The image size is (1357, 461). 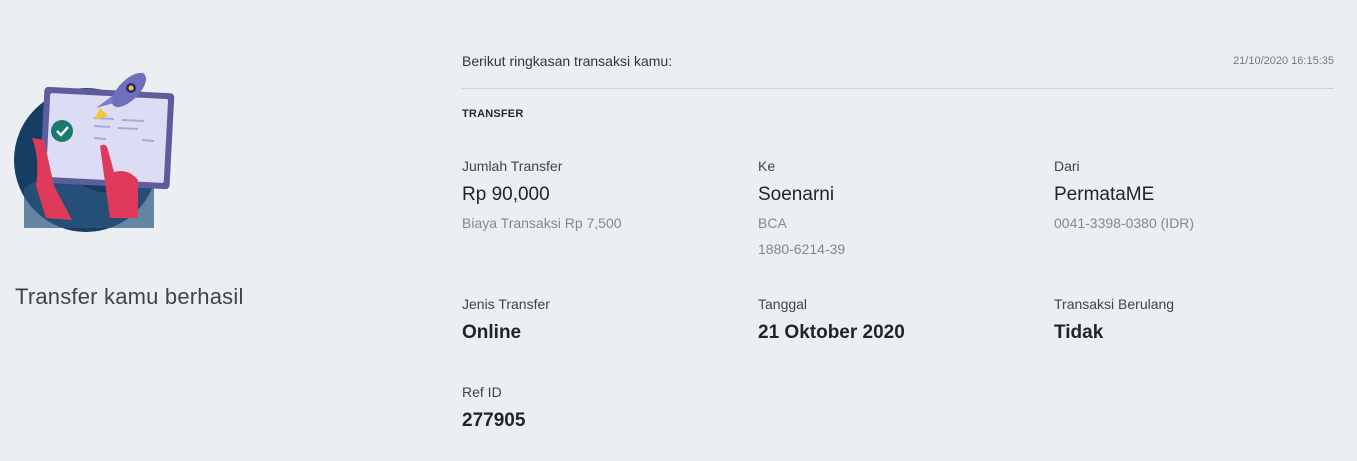 What do you see at coordinates (542, 223) in the screenshot?
I see `fee-text: Biaya Transaksi Rp 7,500` at bounding box center [542, 223].